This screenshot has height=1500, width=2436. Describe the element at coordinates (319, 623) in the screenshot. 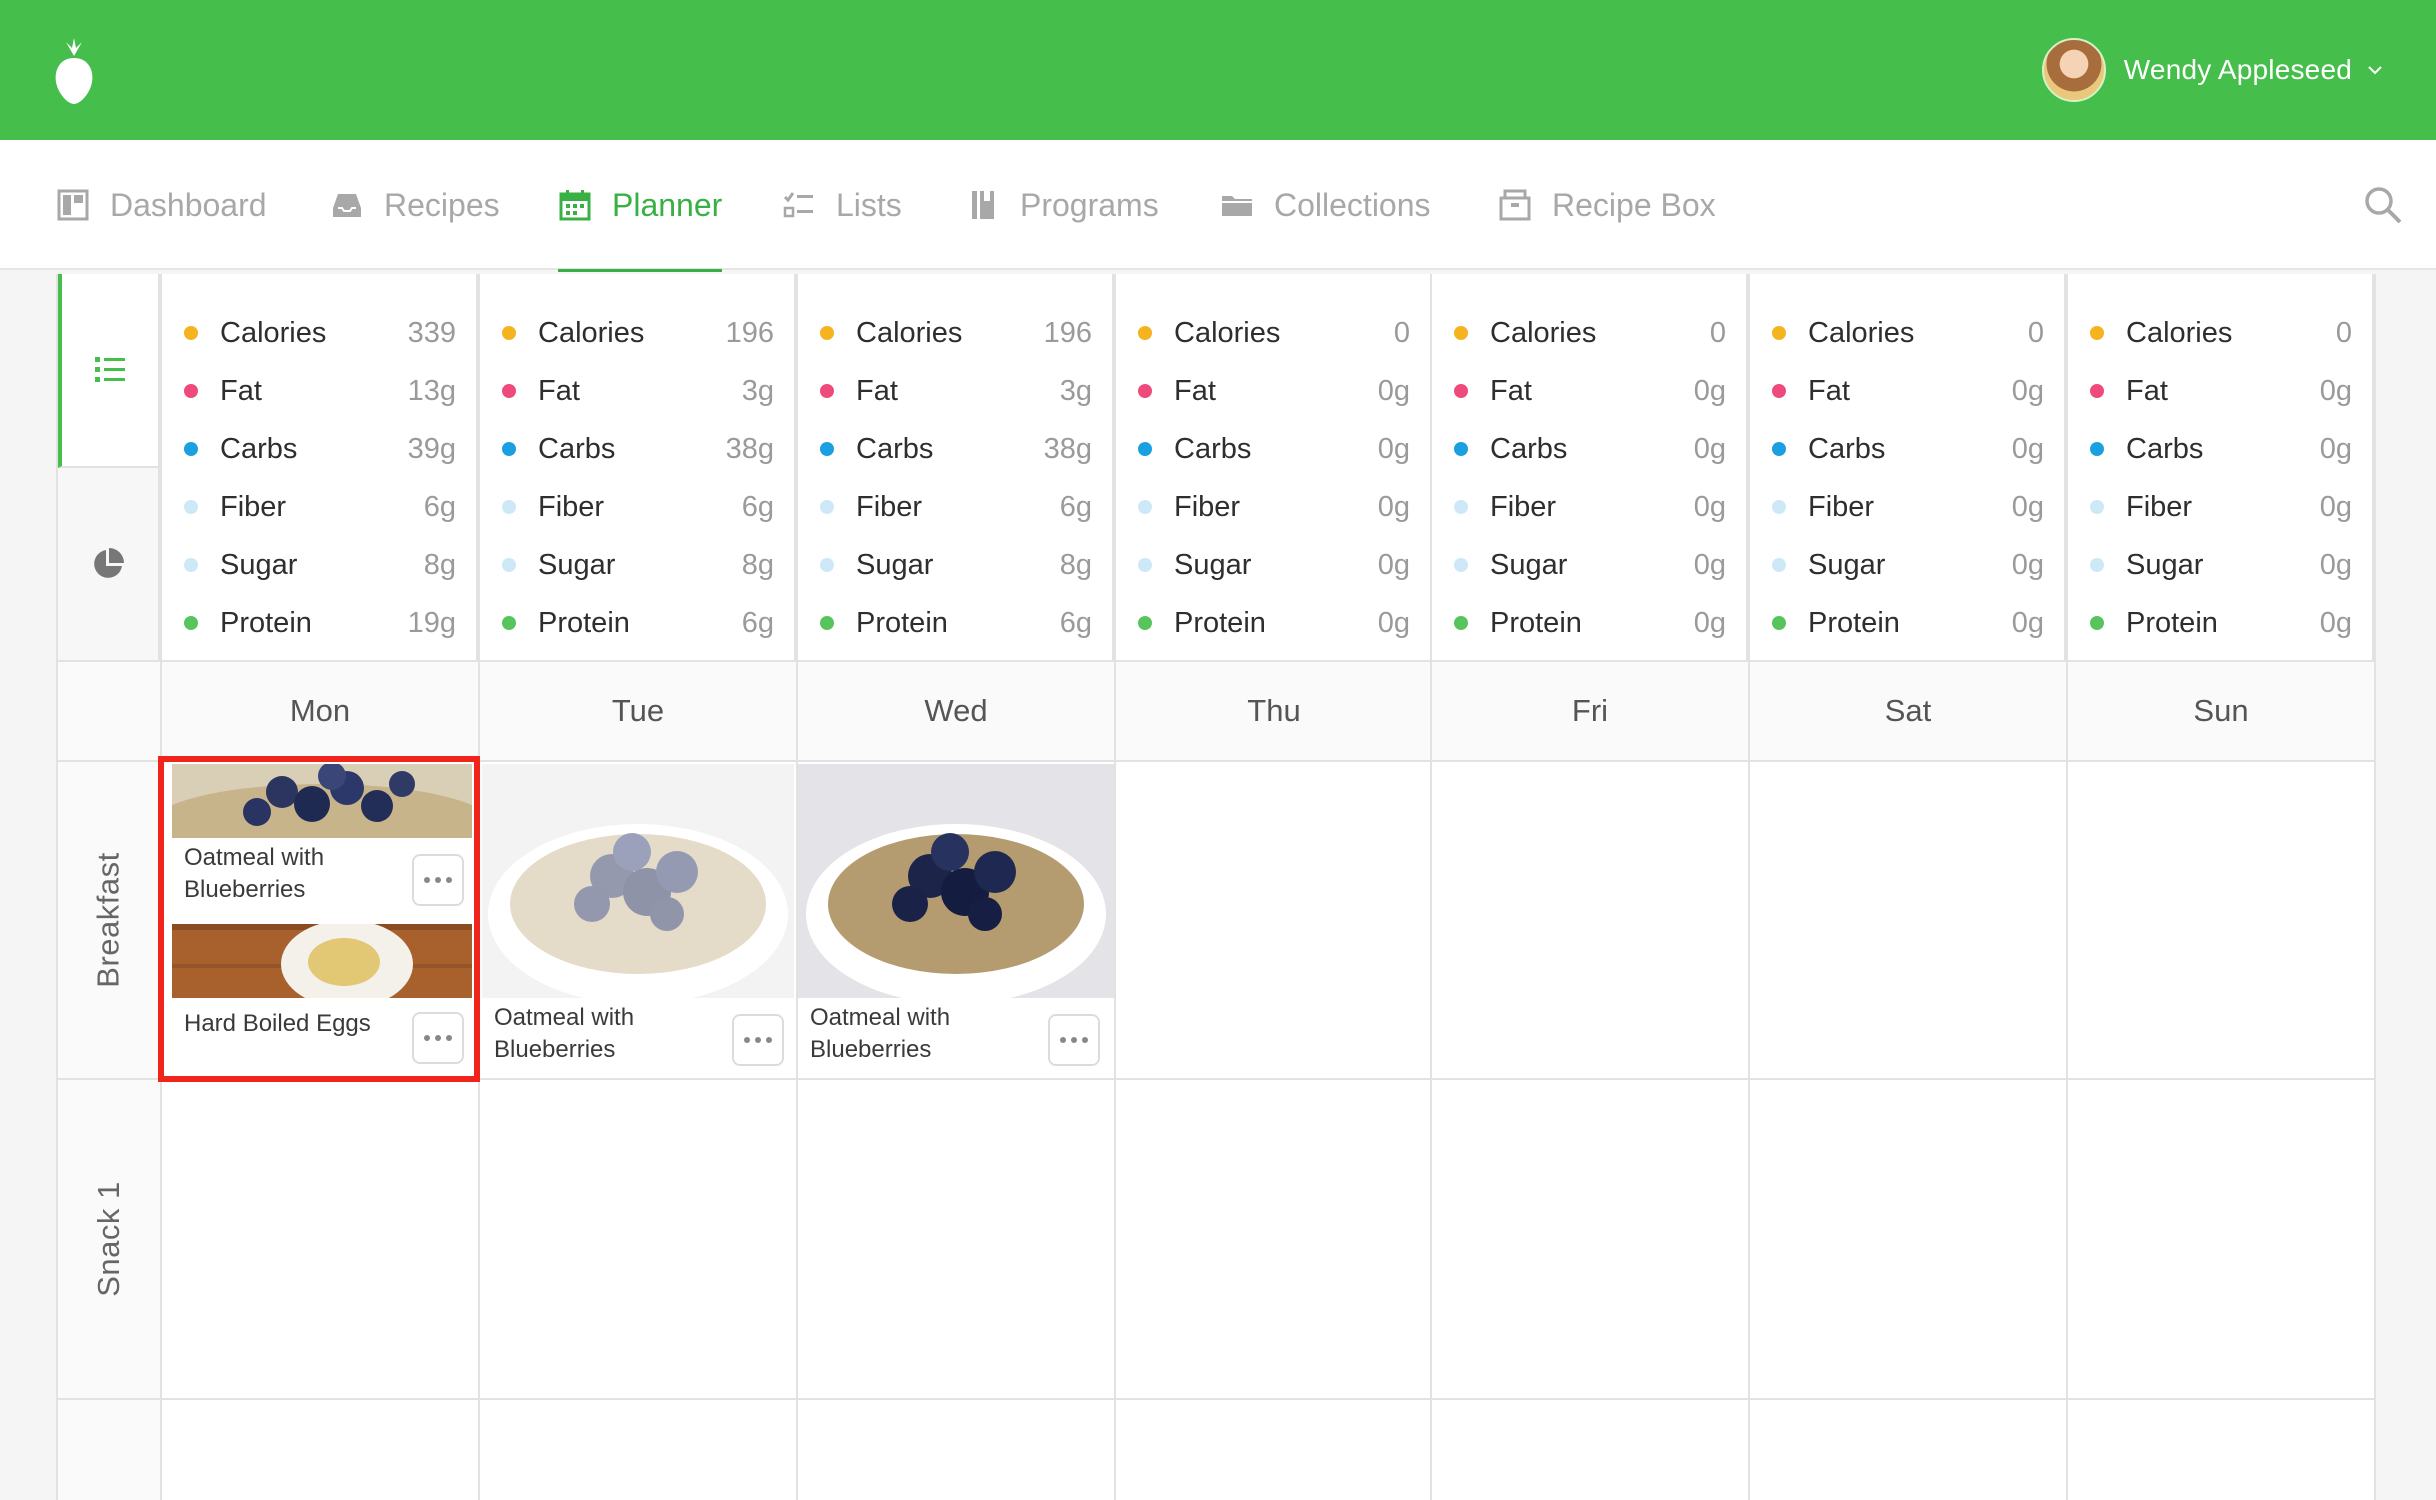

I see `nutrient-row-protein: Protein 19g` at that location.